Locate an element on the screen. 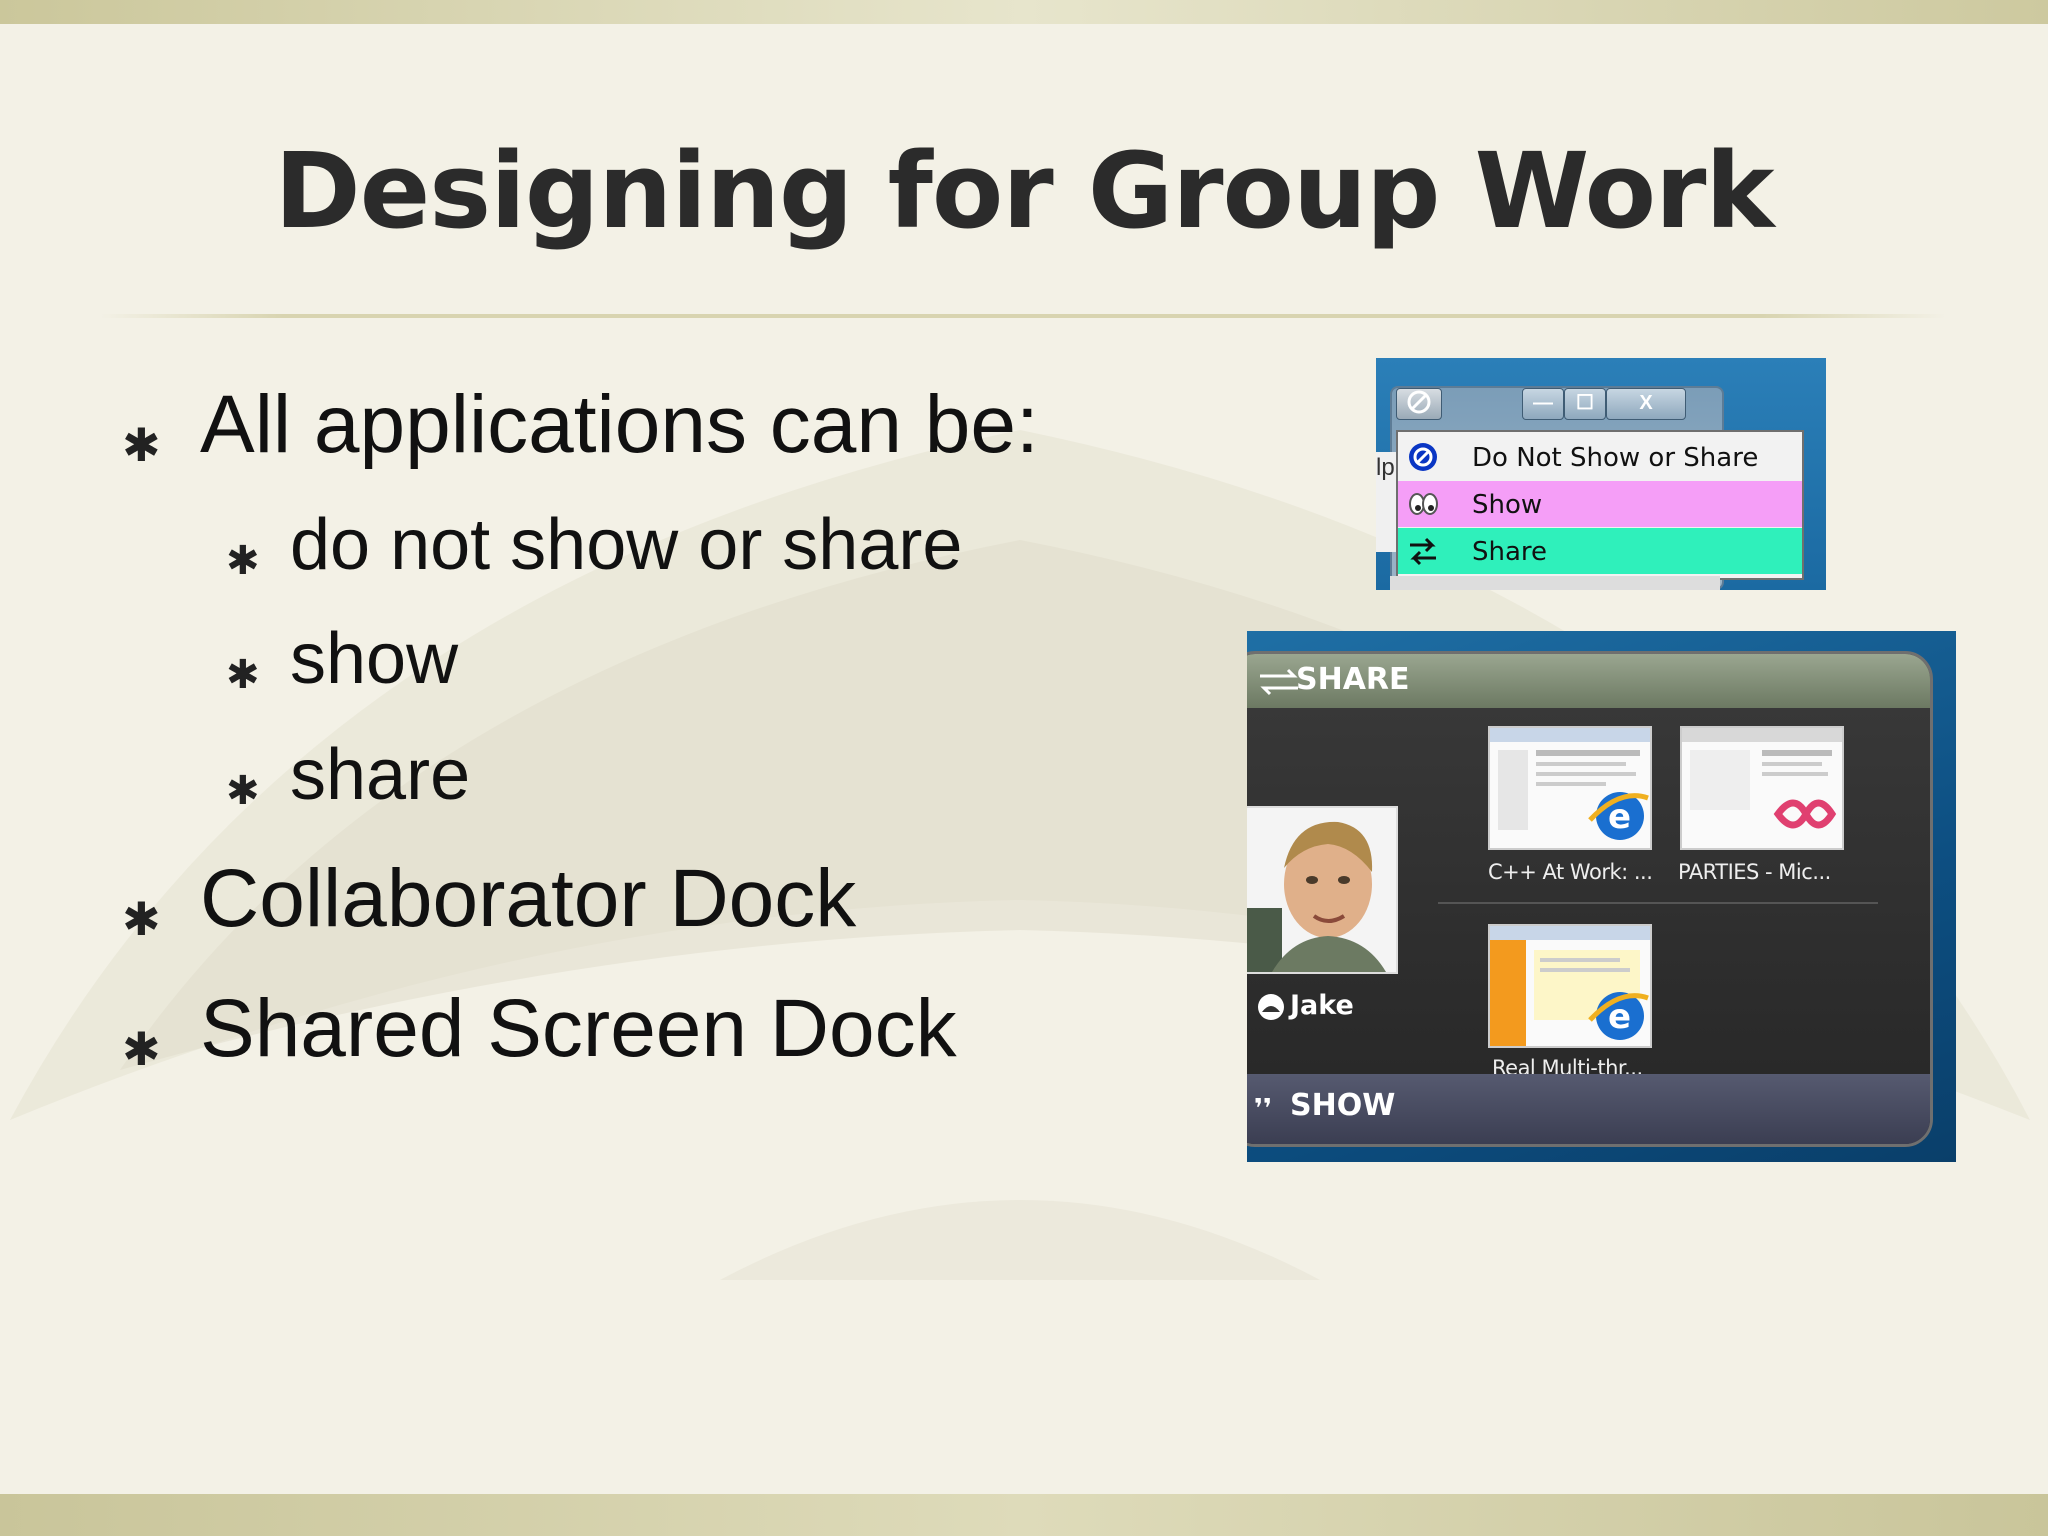 The image size is (2048, 1536). share-section-label: SHARE is located at coordinates (1353, 679).